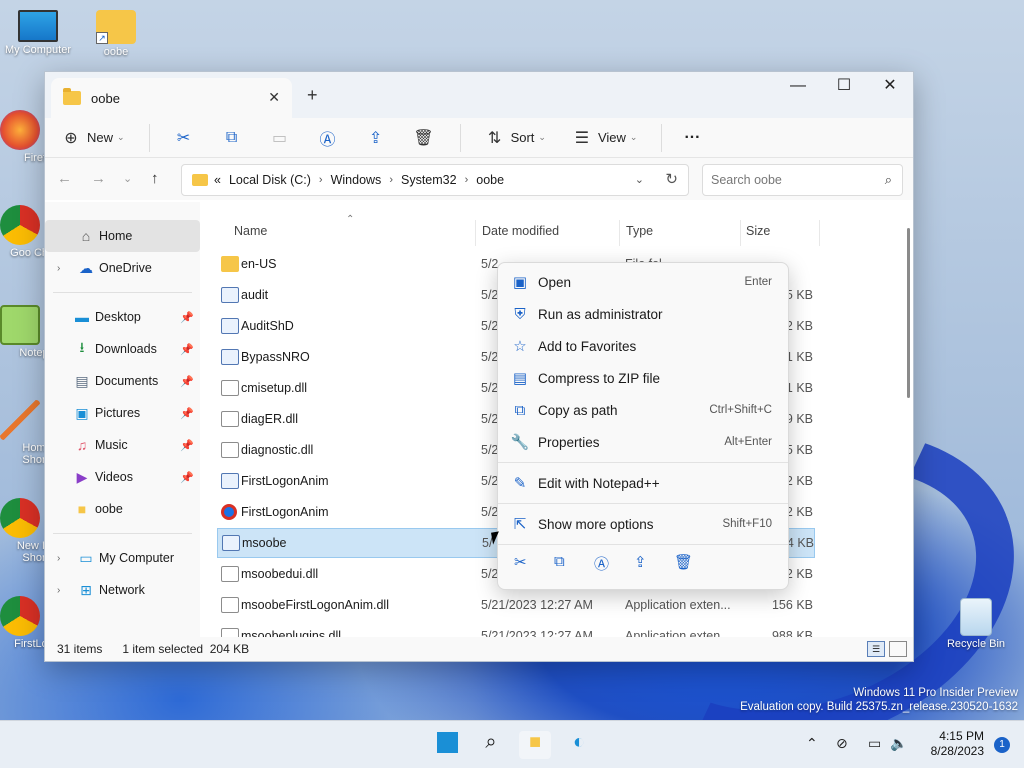  I want to click on cut-button: ✂, so click(184, 138).